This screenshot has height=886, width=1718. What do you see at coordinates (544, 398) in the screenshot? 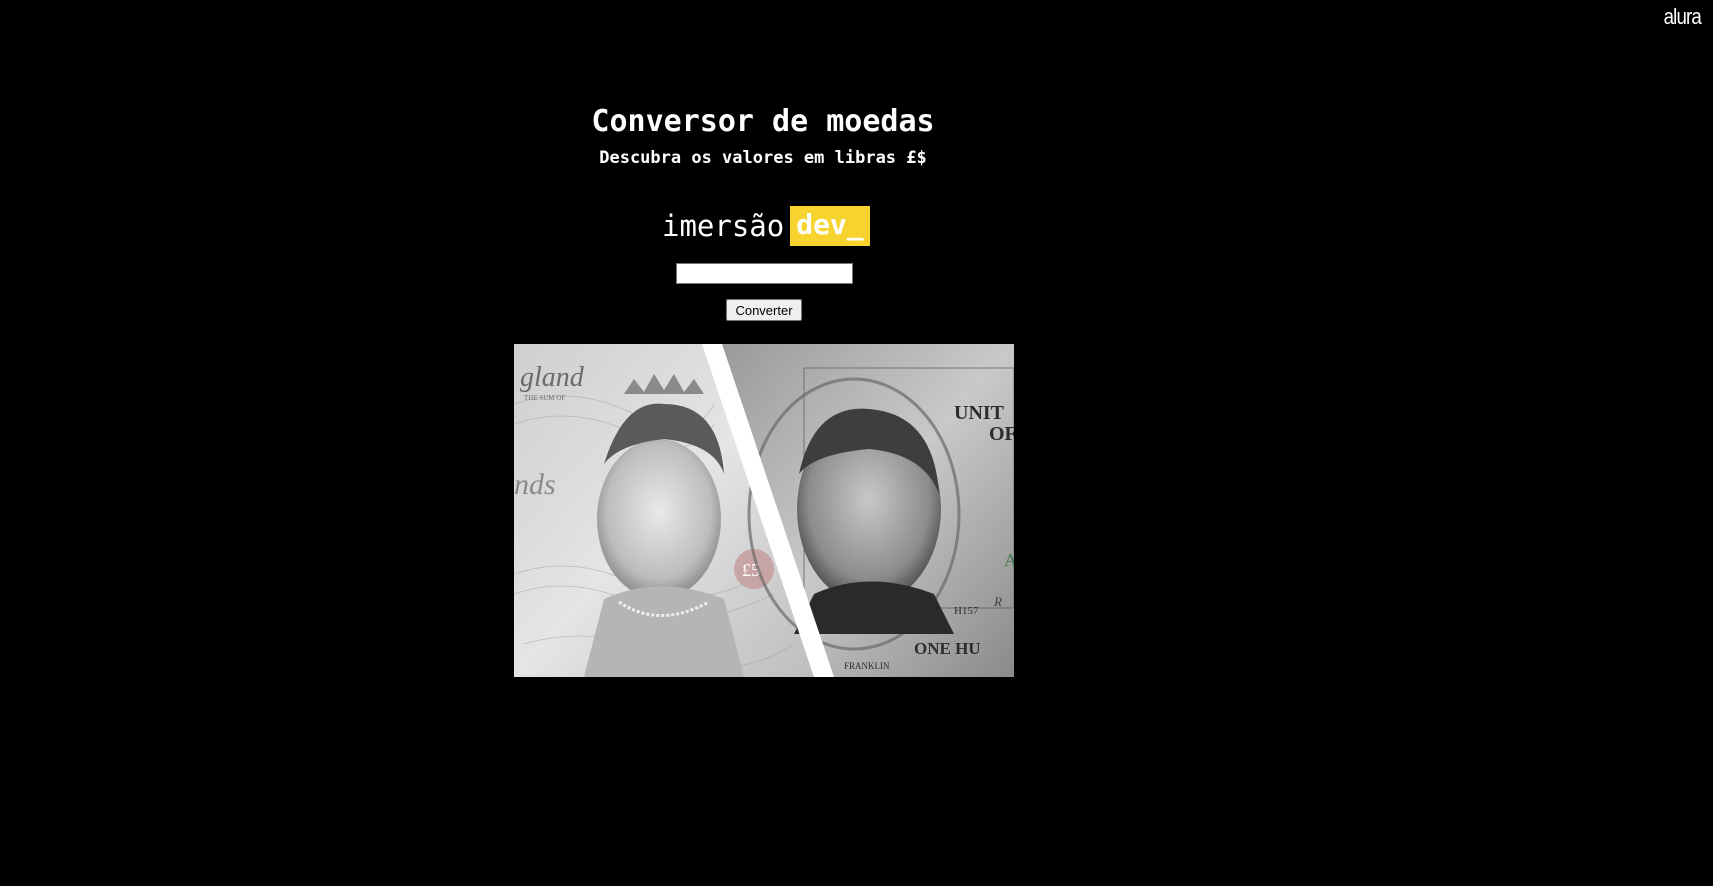
I see `pound-note-small-text: THE SUM OF` at bounding box center [544, 398].